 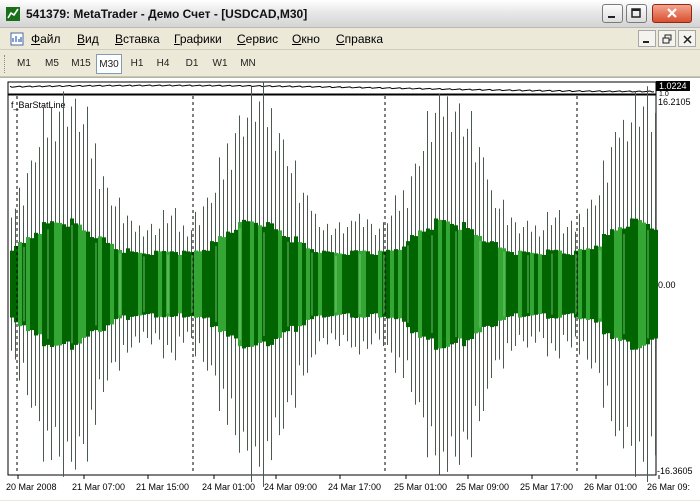 What do you see at coordinates (5, 64) in the screenshot?
I see `toolbar-grip` at bounding box center [5, 64].